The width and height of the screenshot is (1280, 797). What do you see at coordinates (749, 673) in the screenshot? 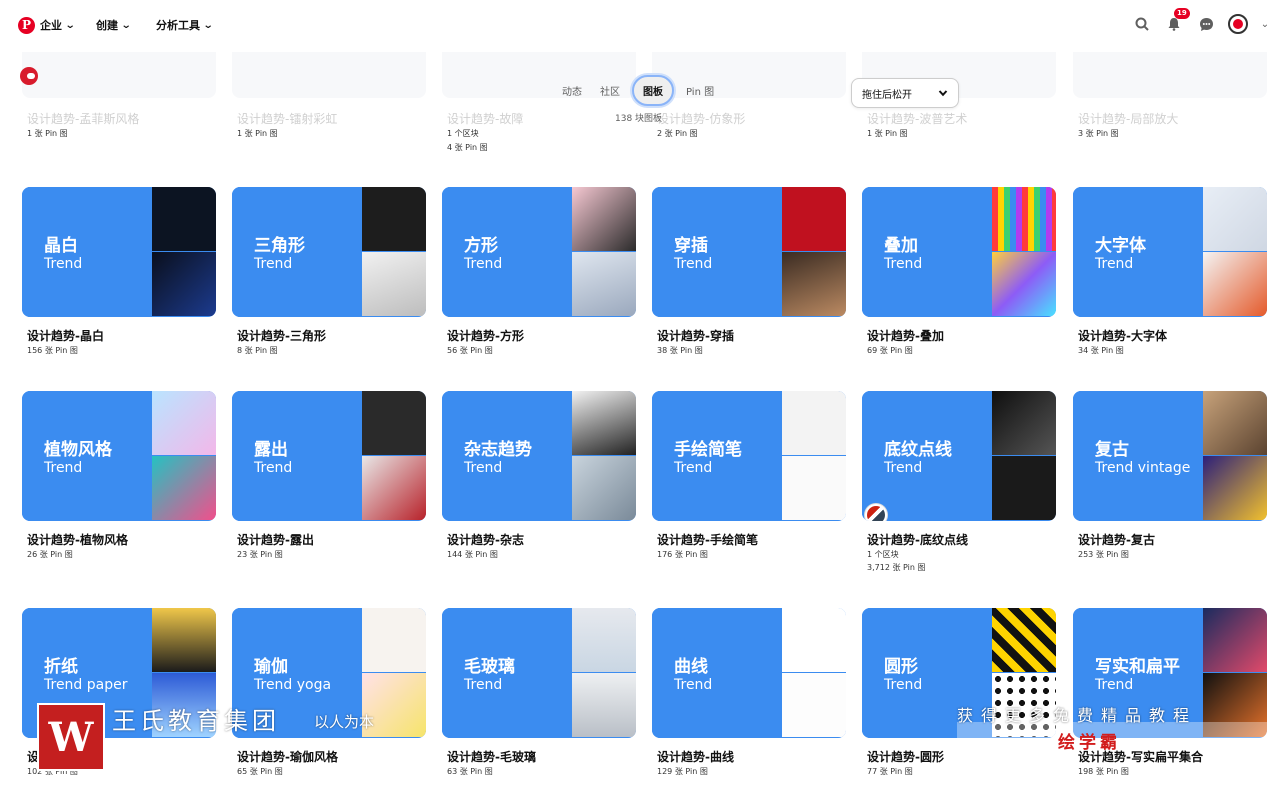
I see `board-cover: 曲线 Trend` at bounding box center [749, 673].